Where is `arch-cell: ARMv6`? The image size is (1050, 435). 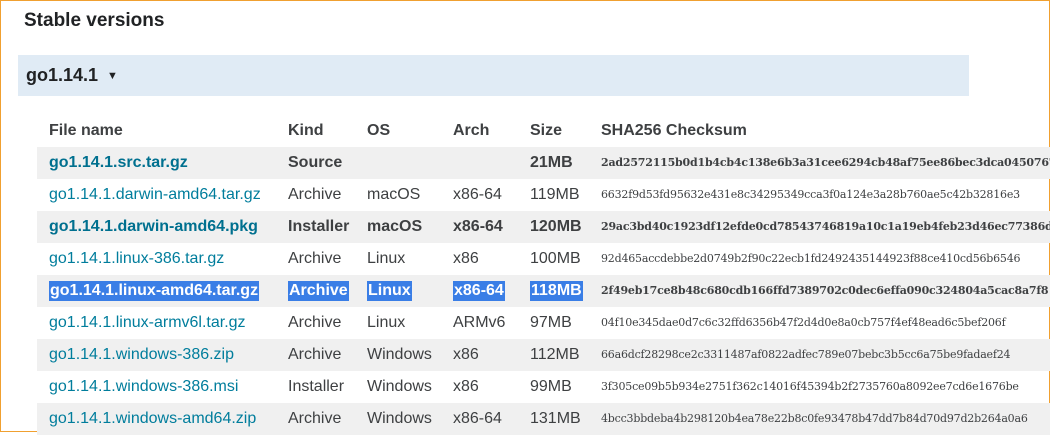
arch-cell: ARMv6 is located at coordinates (479, 322).